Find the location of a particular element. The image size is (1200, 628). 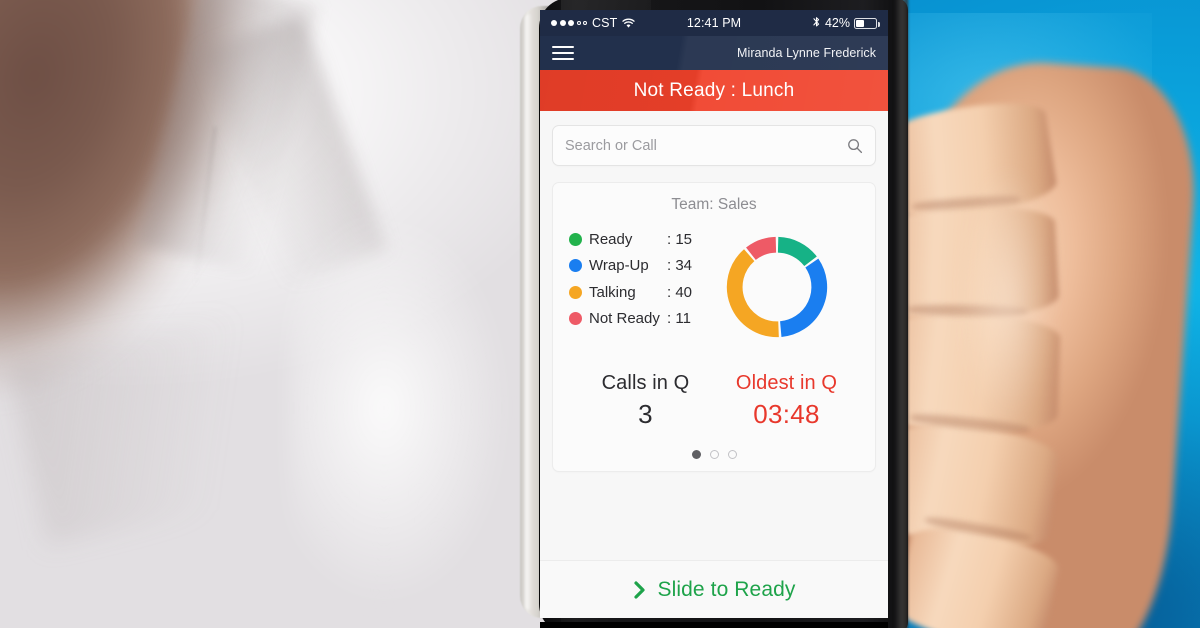

calls-in-queue-value: 3 is located at coordinates (645, 414).